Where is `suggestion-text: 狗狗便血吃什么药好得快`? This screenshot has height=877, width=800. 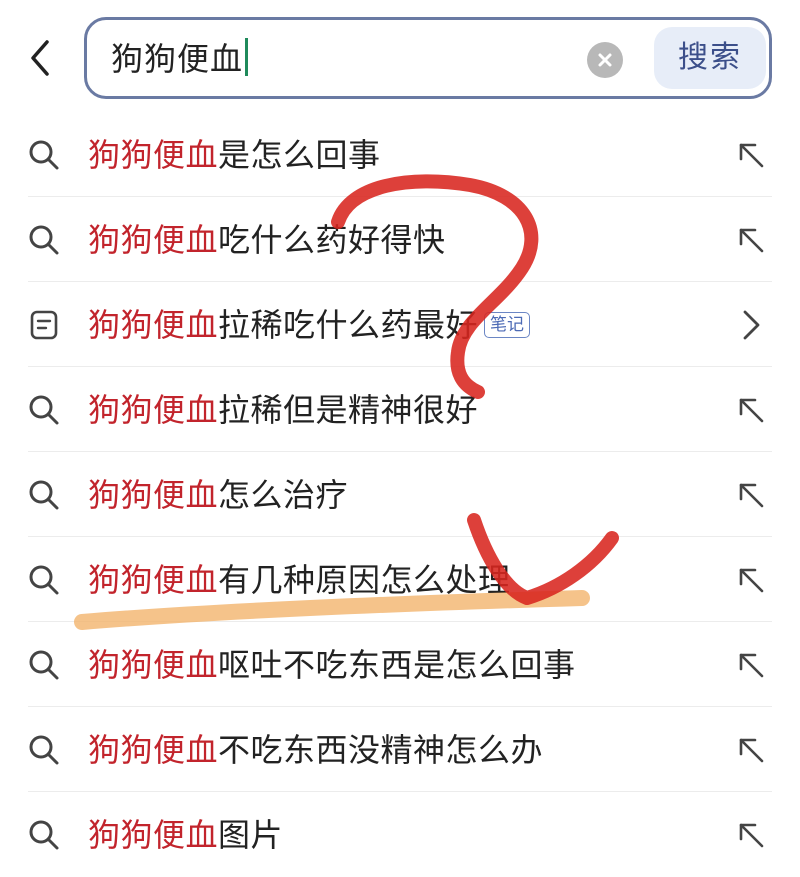
suggestion-text: 狗狗便血吃什么药好得快 is located at coordinates (267, 240).